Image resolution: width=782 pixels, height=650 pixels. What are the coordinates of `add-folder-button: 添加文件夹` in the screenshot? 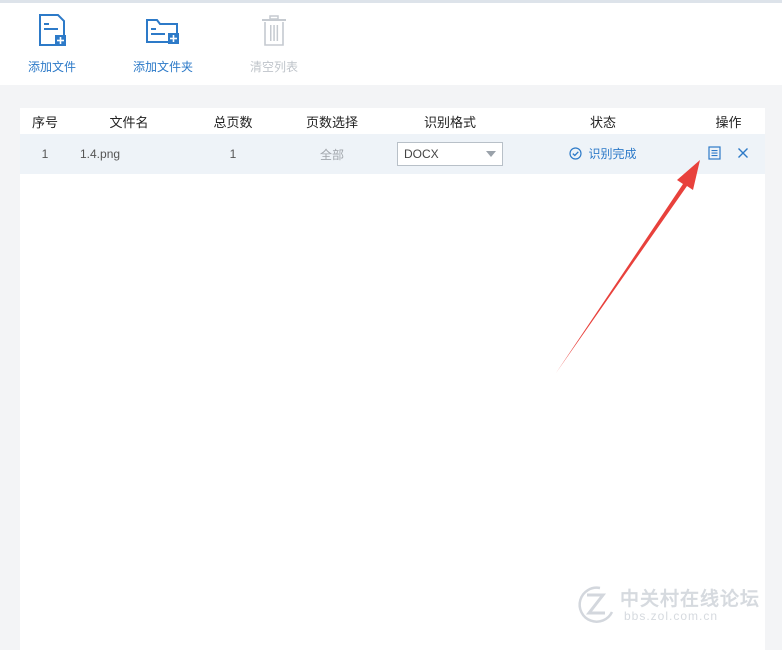 It's located at (163, 46).